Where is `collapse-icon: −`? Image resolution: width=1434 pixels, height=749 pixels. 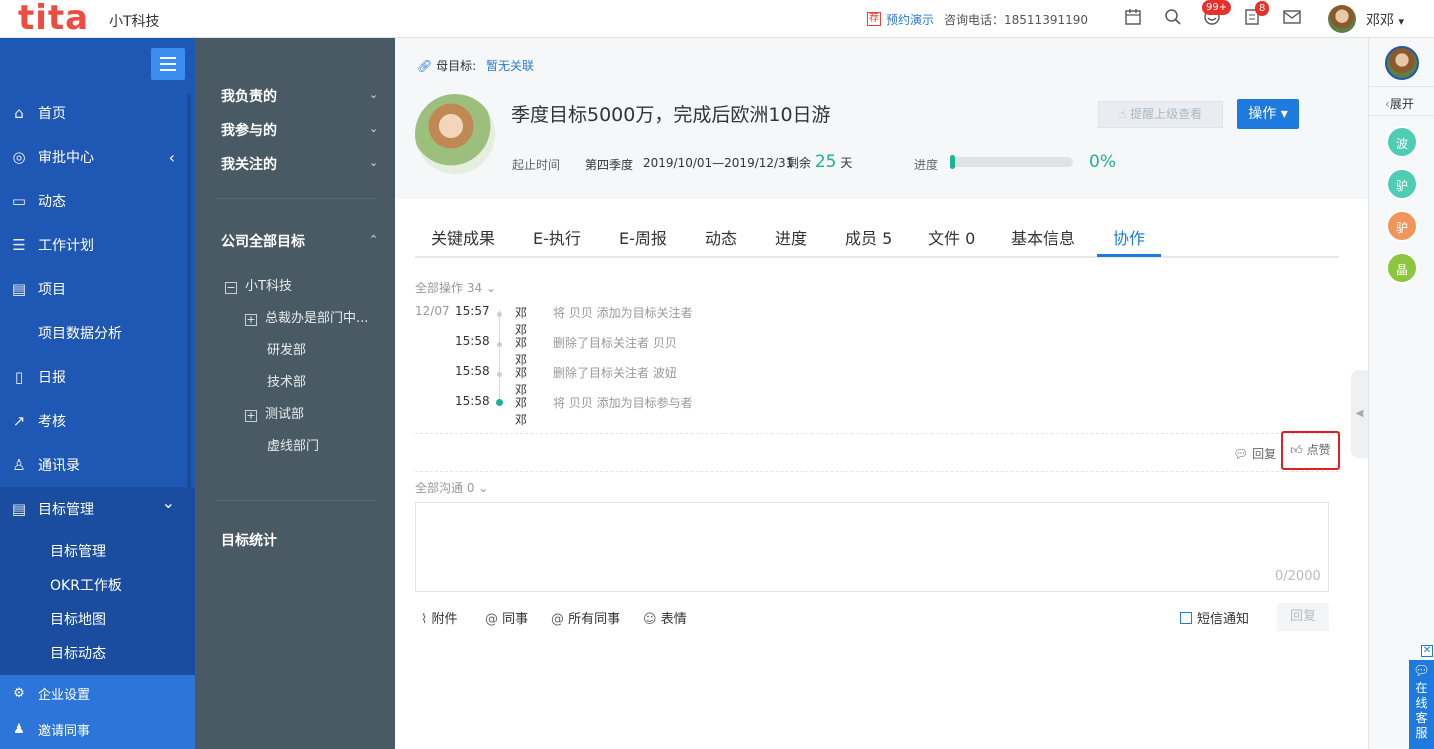
collapse-icon: − is located at coordinates (231, 288).